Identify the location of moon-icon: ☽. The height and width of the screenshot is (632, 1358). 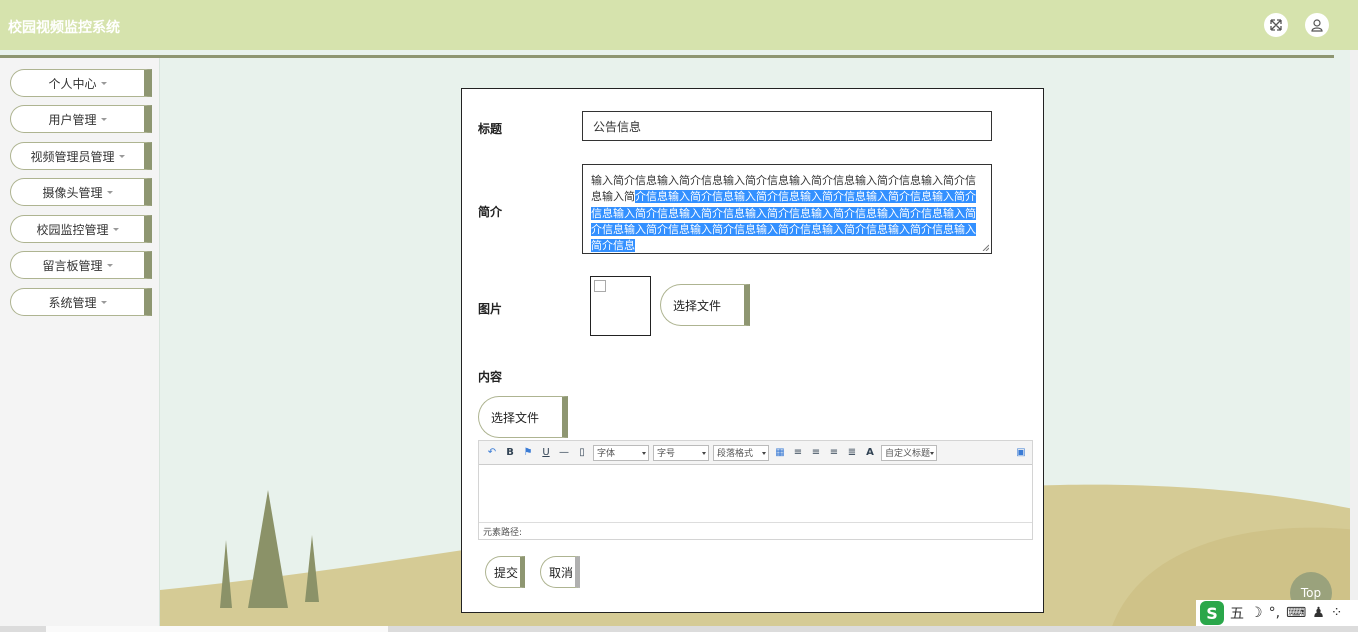
(1256, 613).